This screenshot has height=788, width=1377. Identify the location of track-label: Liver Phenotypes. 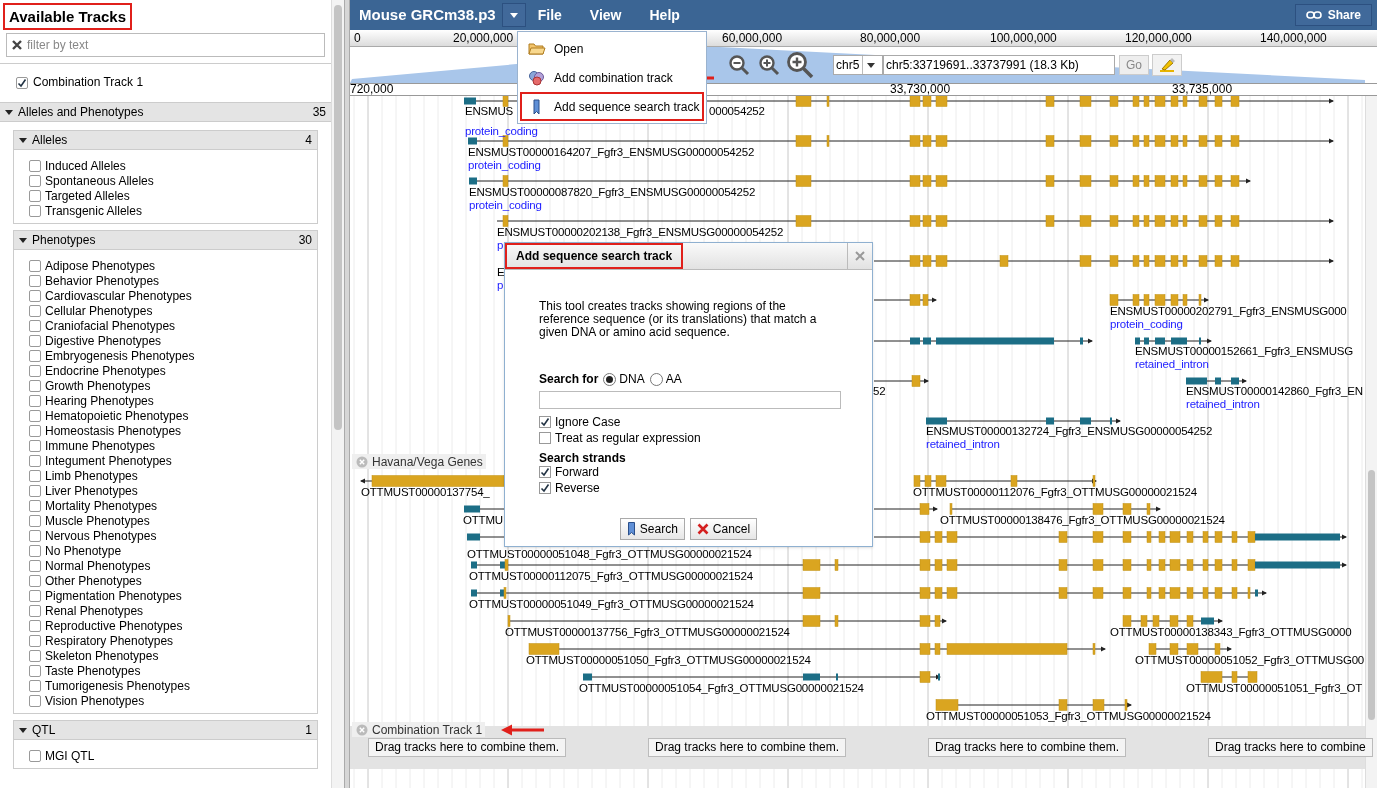
(91, 490).